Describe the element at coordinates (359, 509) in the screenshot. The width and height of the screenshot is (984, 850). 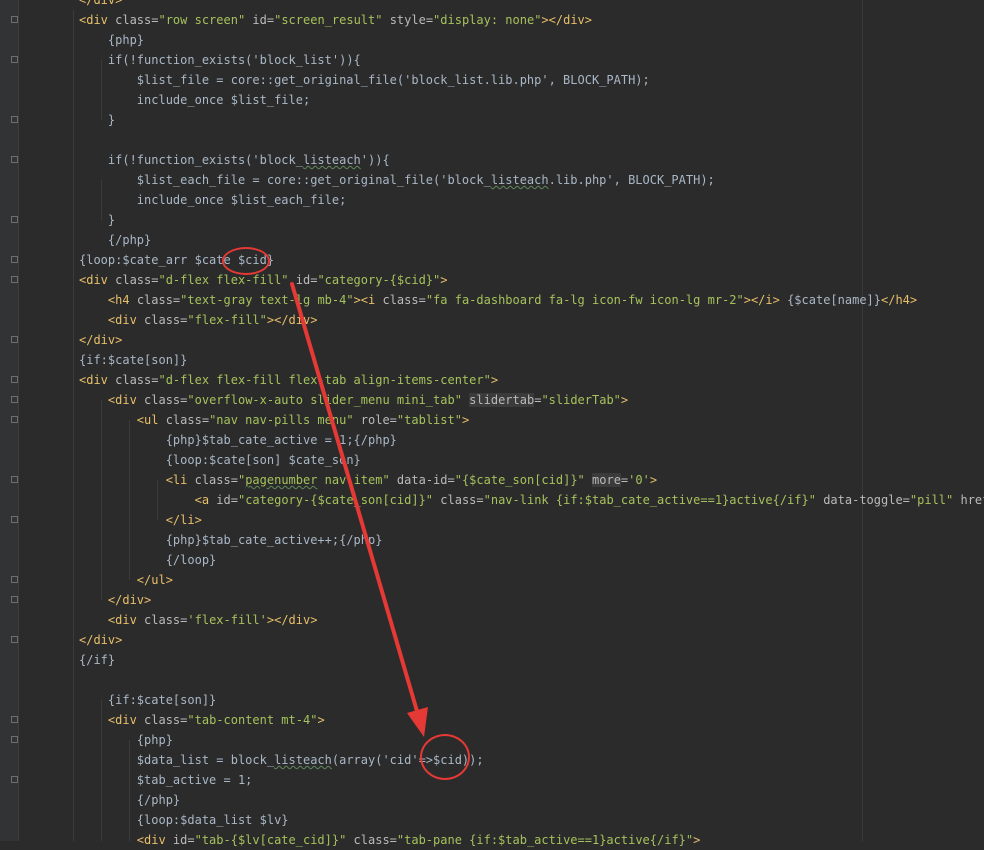
I see `annotation-arrow` at that location.